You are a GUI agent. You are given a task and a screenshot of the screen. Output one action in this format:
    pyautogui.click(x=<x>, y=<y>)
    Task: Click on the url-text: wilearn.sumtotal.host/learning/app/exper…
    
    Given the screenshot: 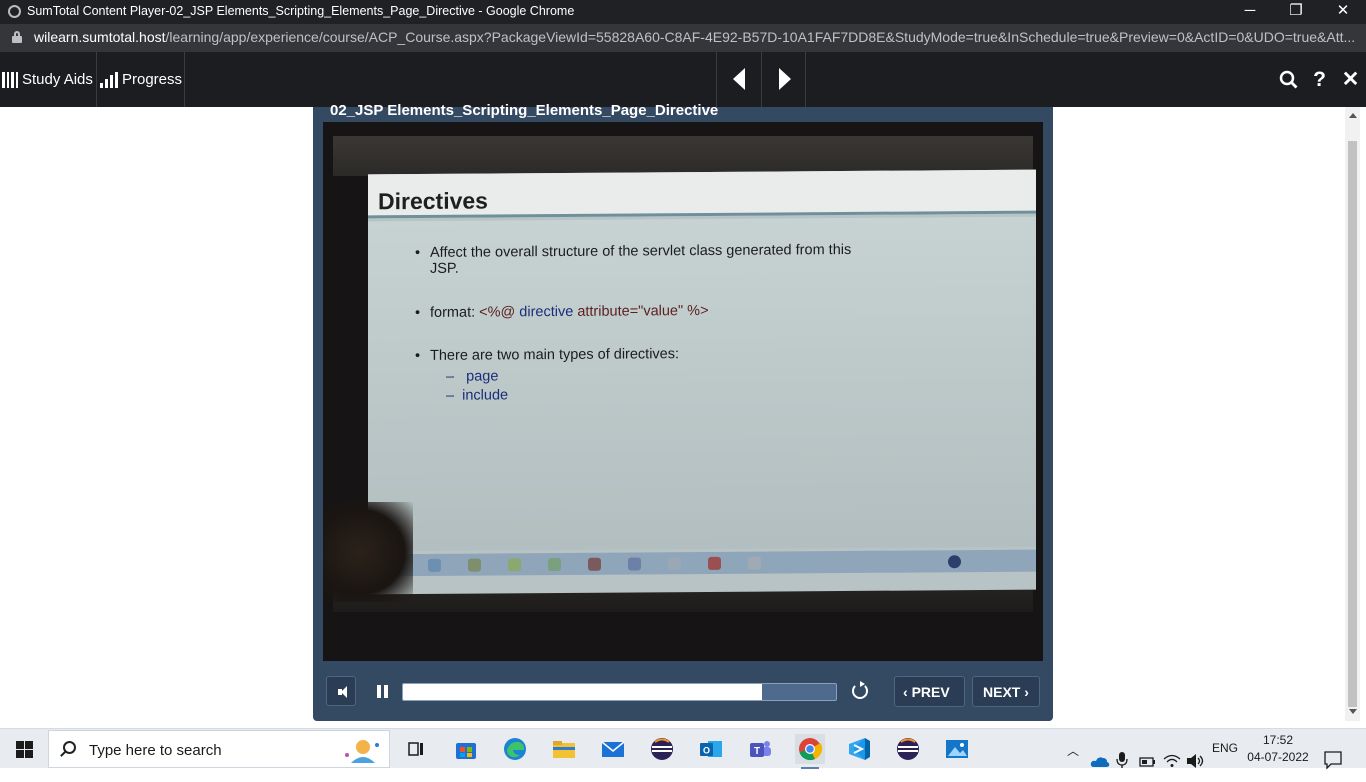 What is the action you would take?
    pyautogui.click(x=694, y=37)
    